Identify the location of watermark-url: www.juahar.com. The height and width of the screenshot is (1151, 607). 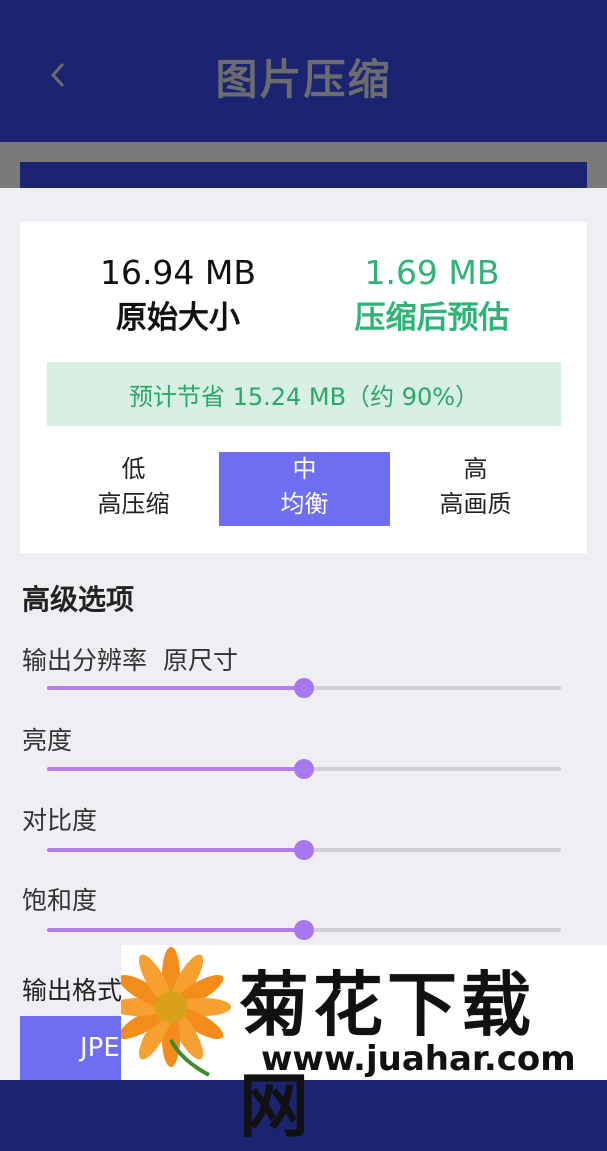
(418, 1059).